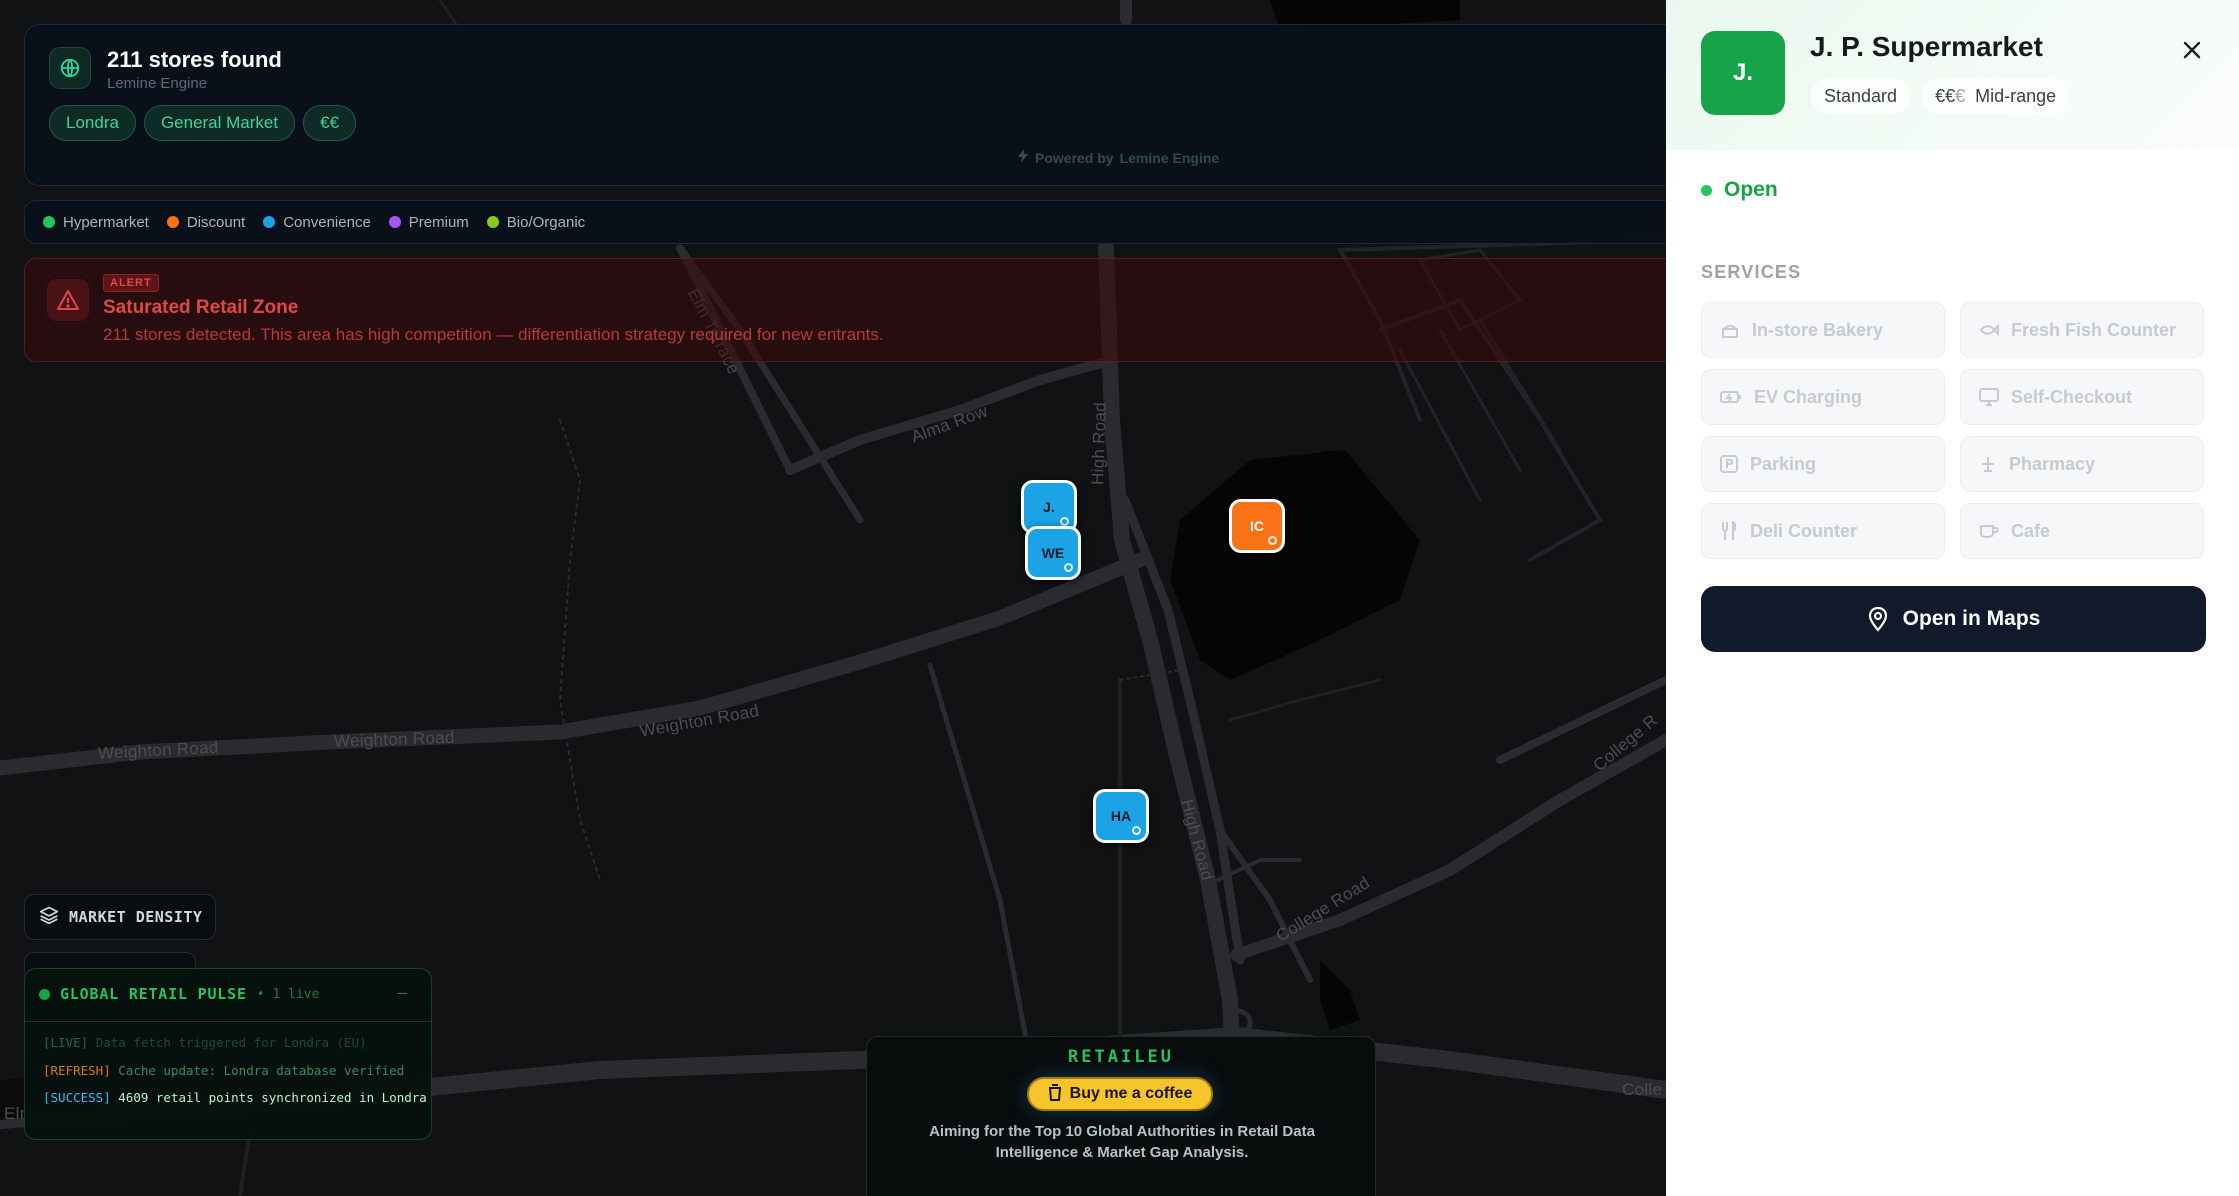 This screenshot has width=2239, height=1196. What do you see at coordinates (157, 83) in the screenshot?
I see `engine-name: Lemine Engine` at bounding box center [157, 83].